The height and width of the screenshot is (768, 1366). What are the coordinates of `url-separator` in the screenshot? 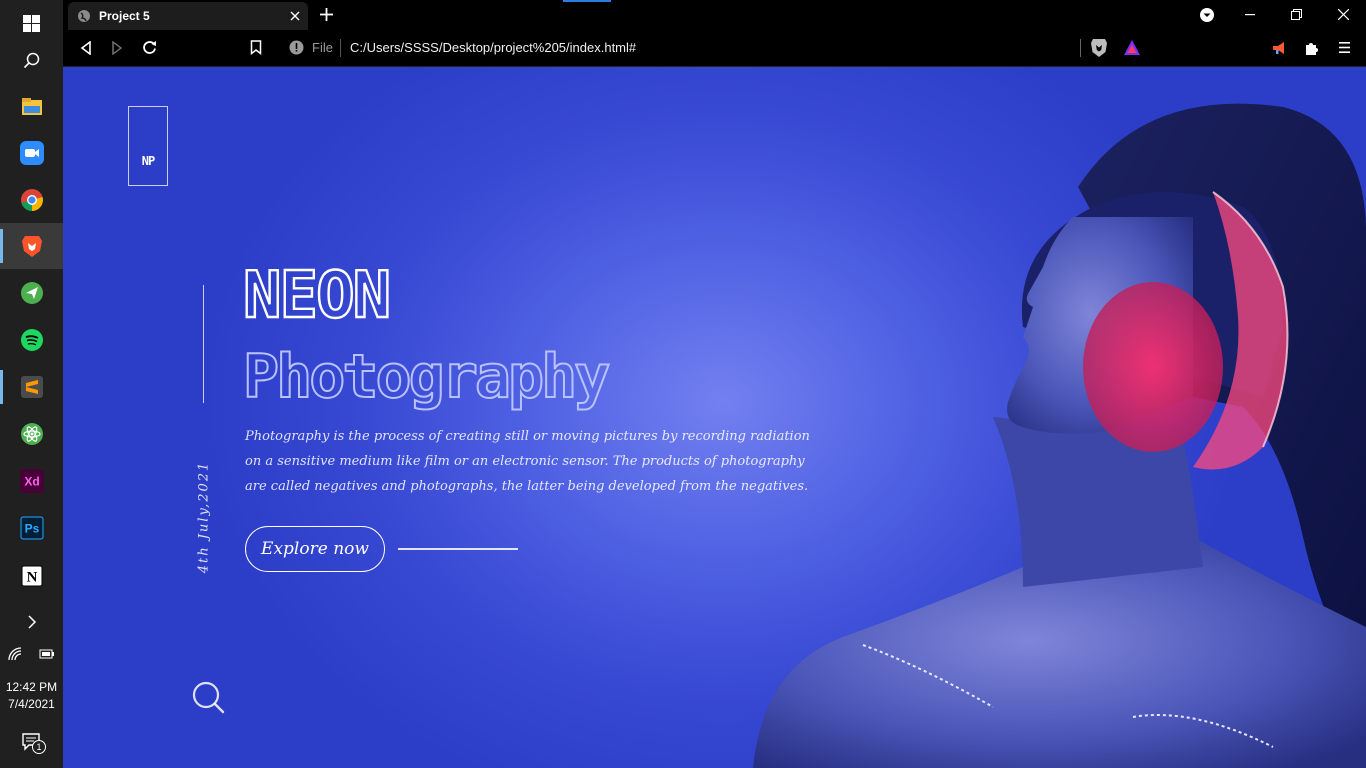 It's located at (340, 48).